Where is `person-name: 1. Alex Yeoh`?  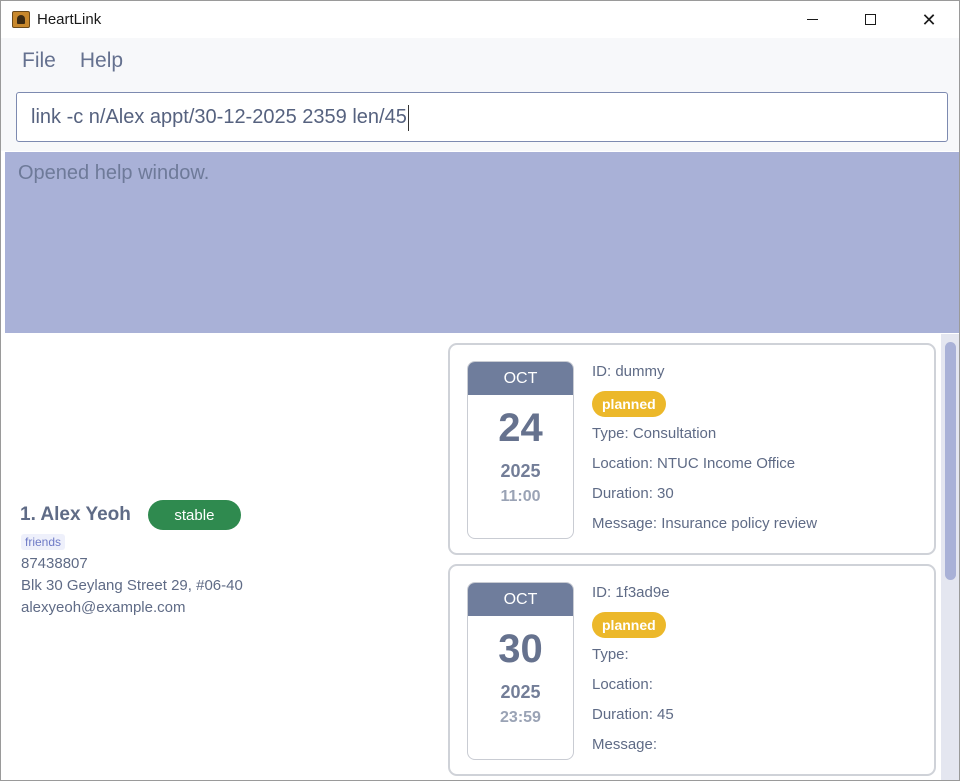
person-name: 1. Alex Yeoh is located at coordinates (75, 514).